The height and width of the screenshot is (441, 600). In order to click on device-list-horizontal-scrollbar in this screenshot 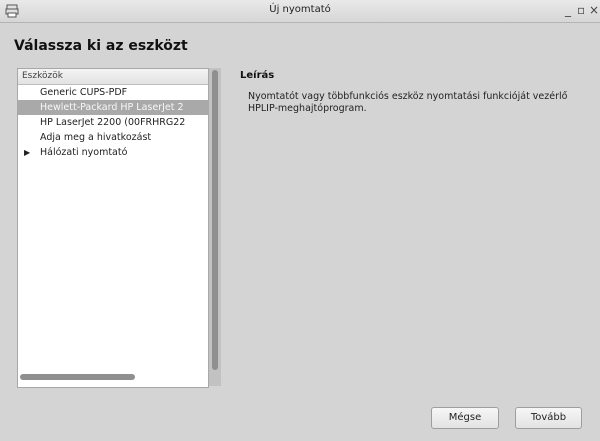, I will do `click(112, 378)`.